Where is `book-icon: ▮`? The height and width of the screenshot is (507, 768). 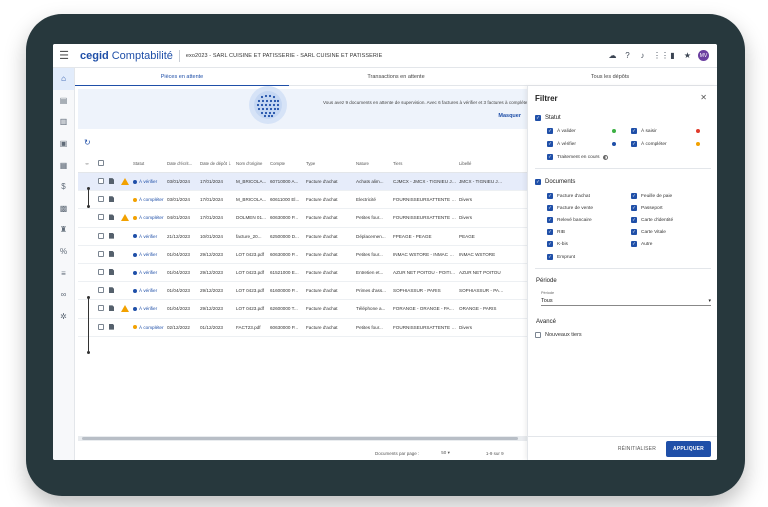 book-icon: ▮ is located at coordinates (672, 55).